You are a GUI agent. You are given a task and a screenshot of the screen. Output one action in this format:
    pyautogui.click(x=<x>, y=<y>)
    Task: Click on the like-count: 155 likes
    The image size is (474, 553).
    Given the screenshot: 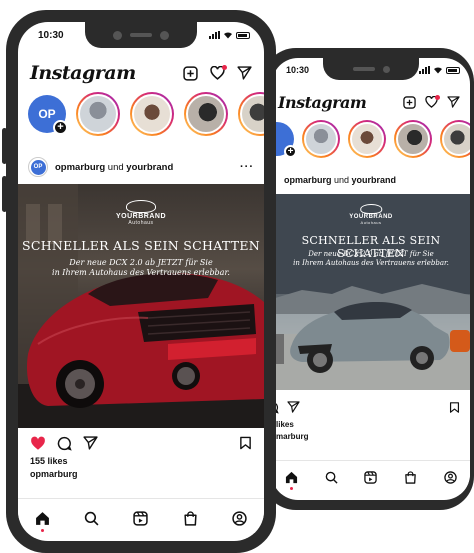 What is the action you would take?
    pyautogui.click(x=49, y=461)
    